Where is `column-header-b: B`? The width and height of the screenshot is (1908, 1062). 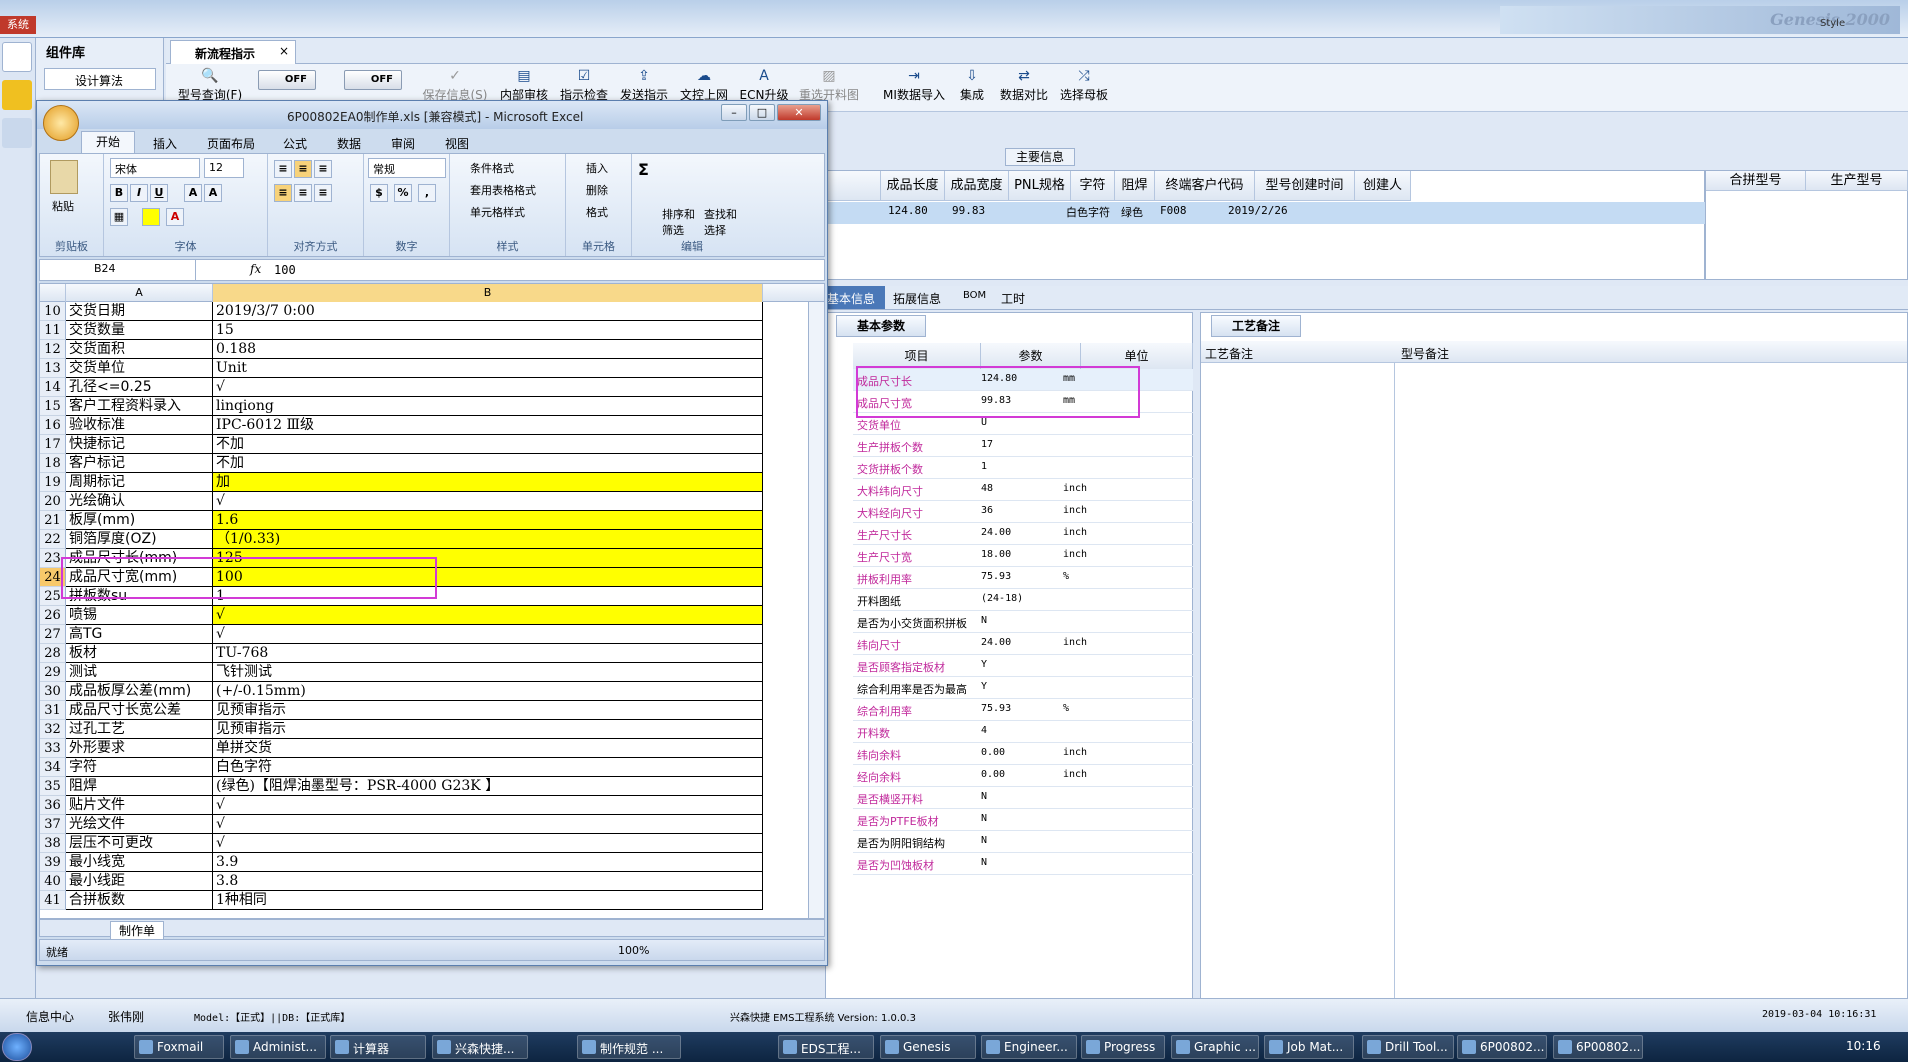 column-header-b: B is located at coordinates (488, 293).